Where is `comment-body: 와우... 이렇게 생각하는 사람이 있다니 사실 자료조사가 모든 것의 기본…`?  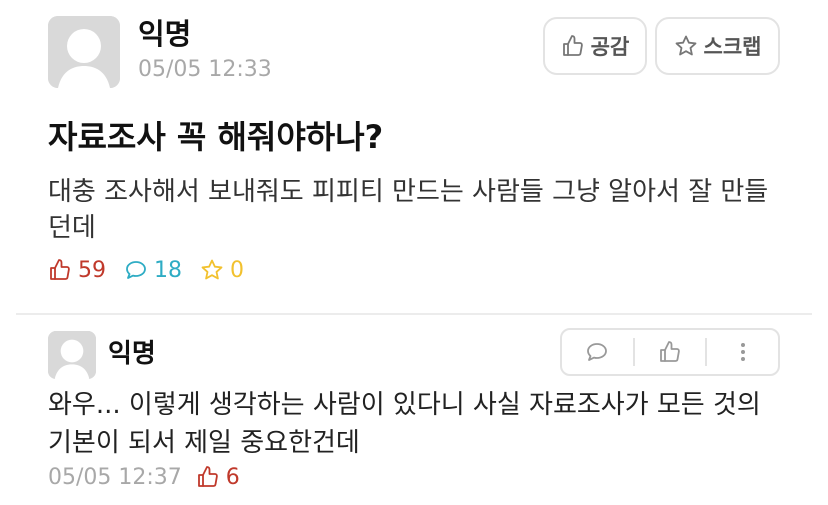 comment-body: 와우... 이렇게 생각하는 사람이 있다니 사실 자료조사가 모든 것의 기본… is located at coordinates (404, 424).